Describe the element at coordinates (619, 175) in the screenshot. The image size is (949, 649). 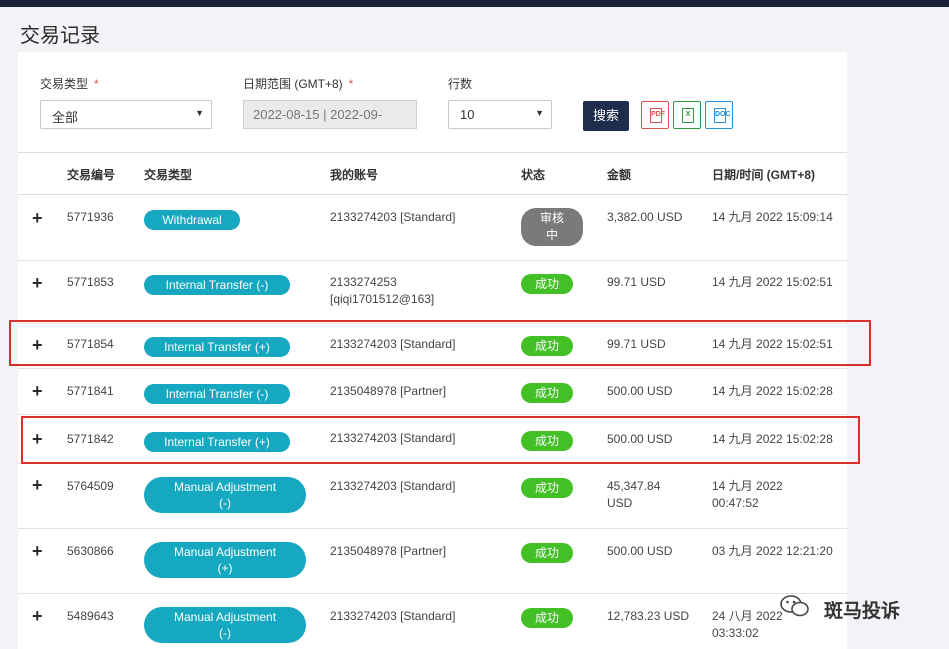
I see `col-header-amount: 金额` at that location.